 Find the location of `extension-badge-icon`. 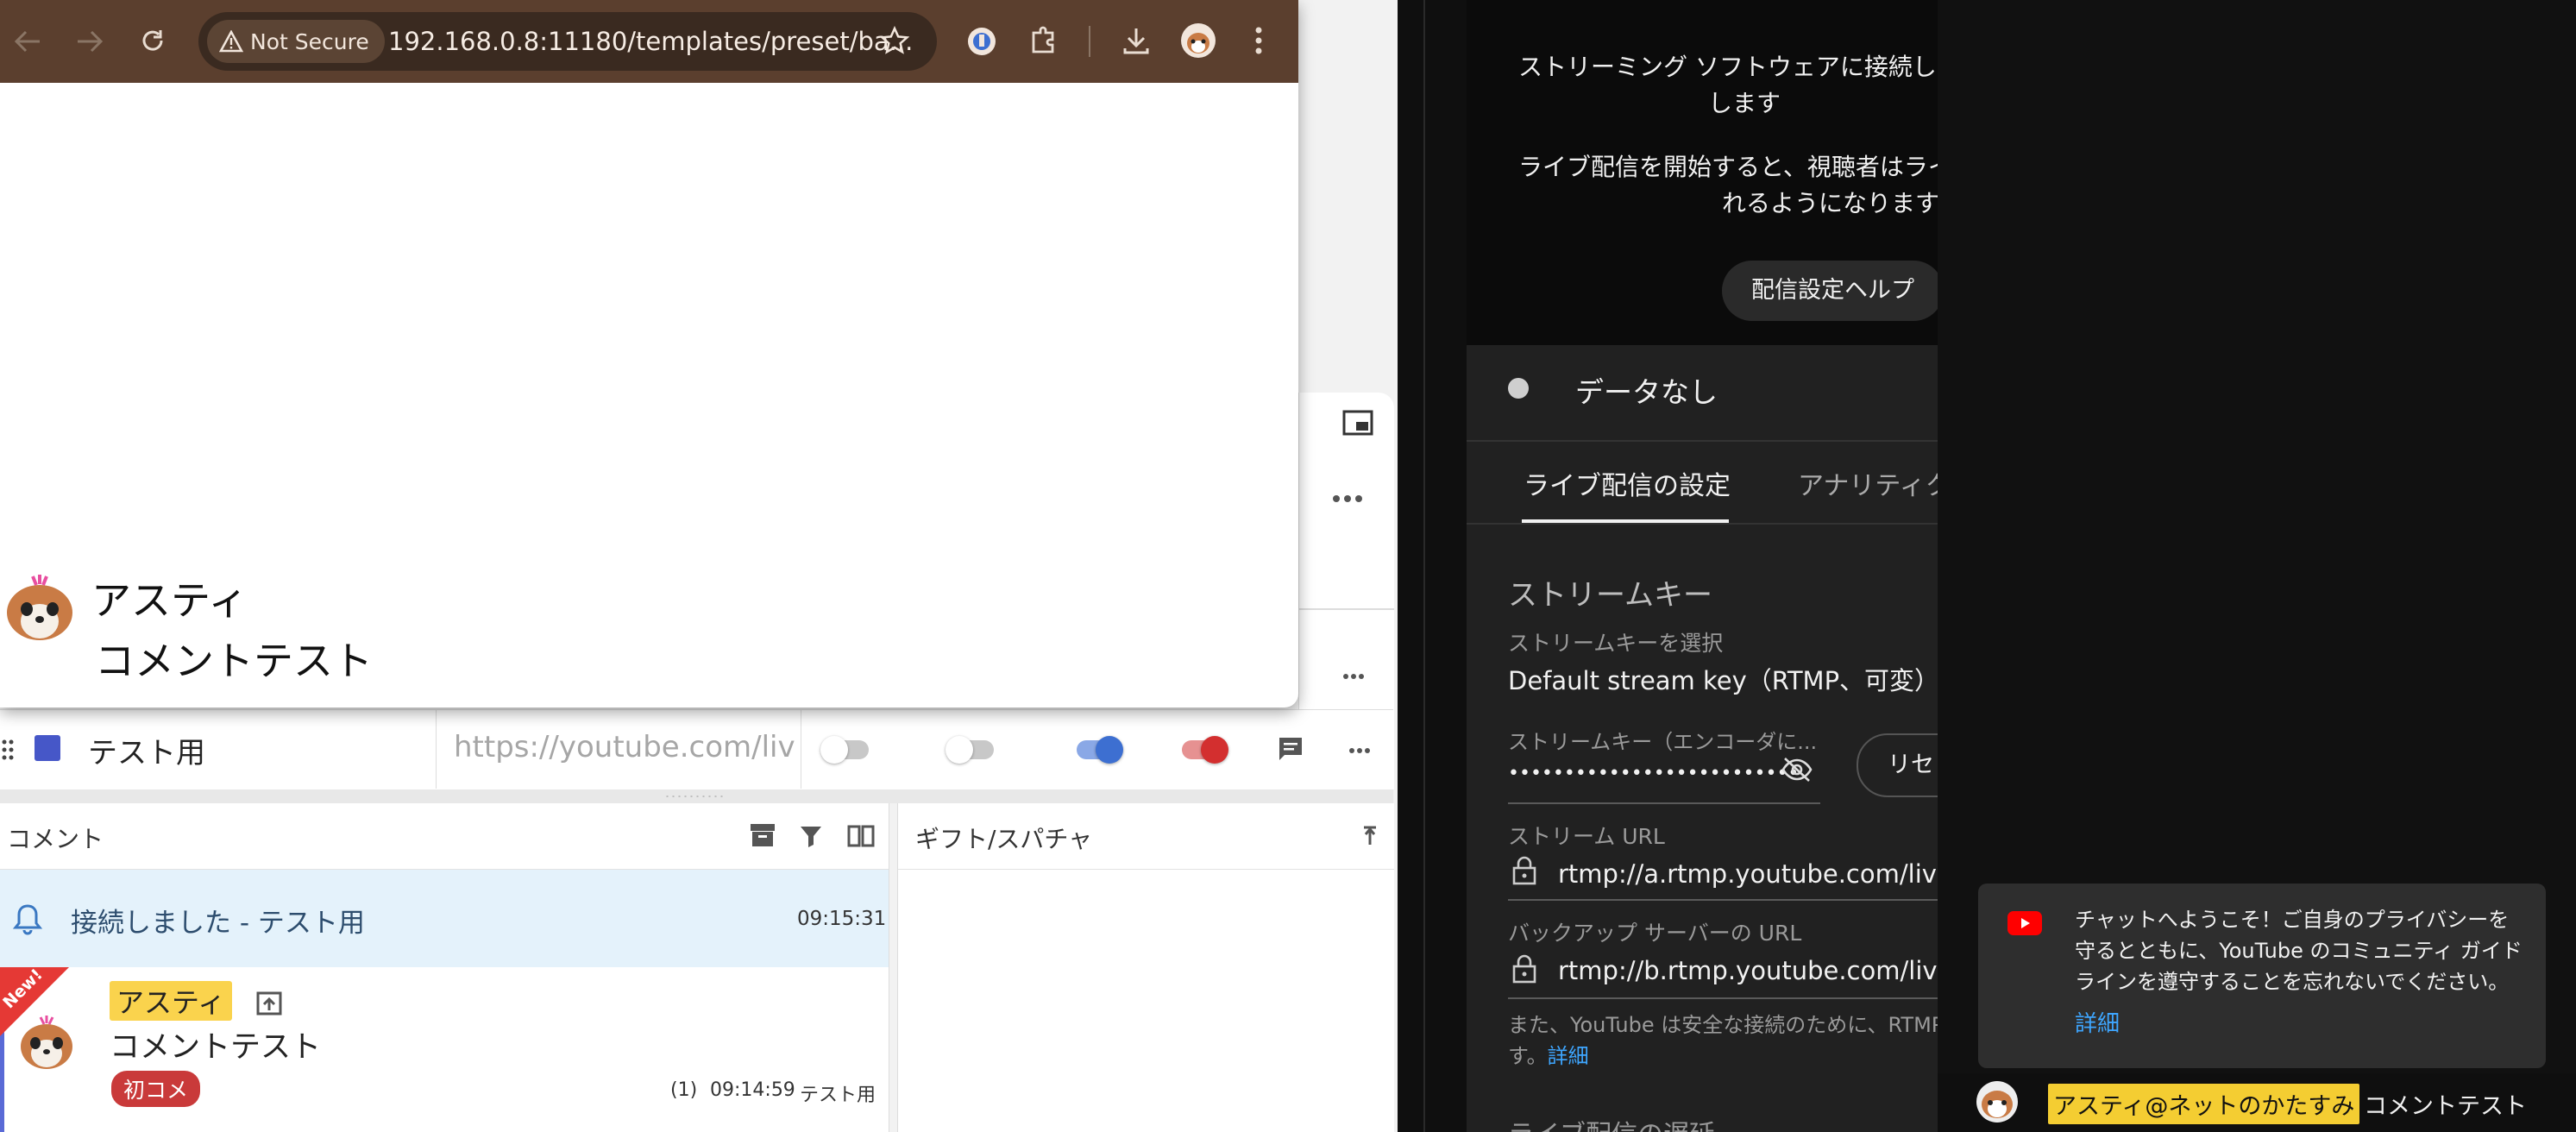

extension-badge-icon is located at coordinates (981, 41).